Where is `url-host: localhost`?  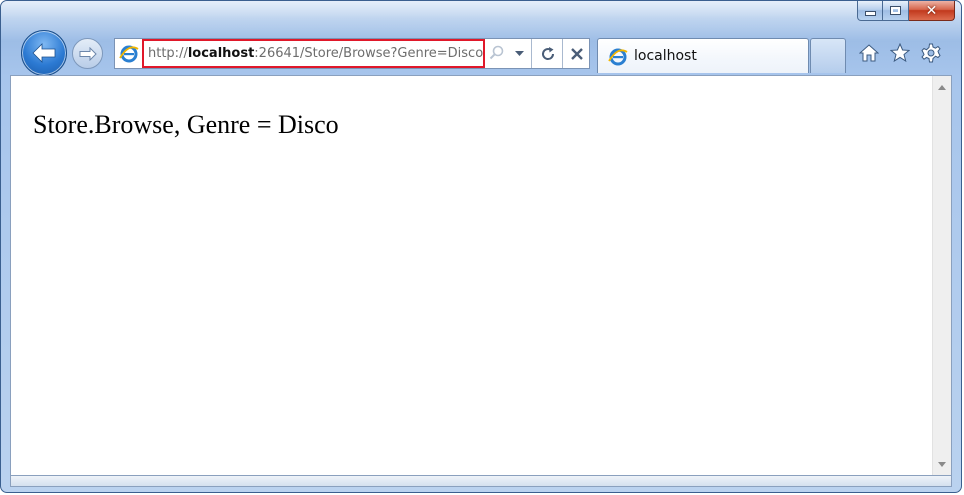
url-host: localhost is located at coordinates (221, 53).